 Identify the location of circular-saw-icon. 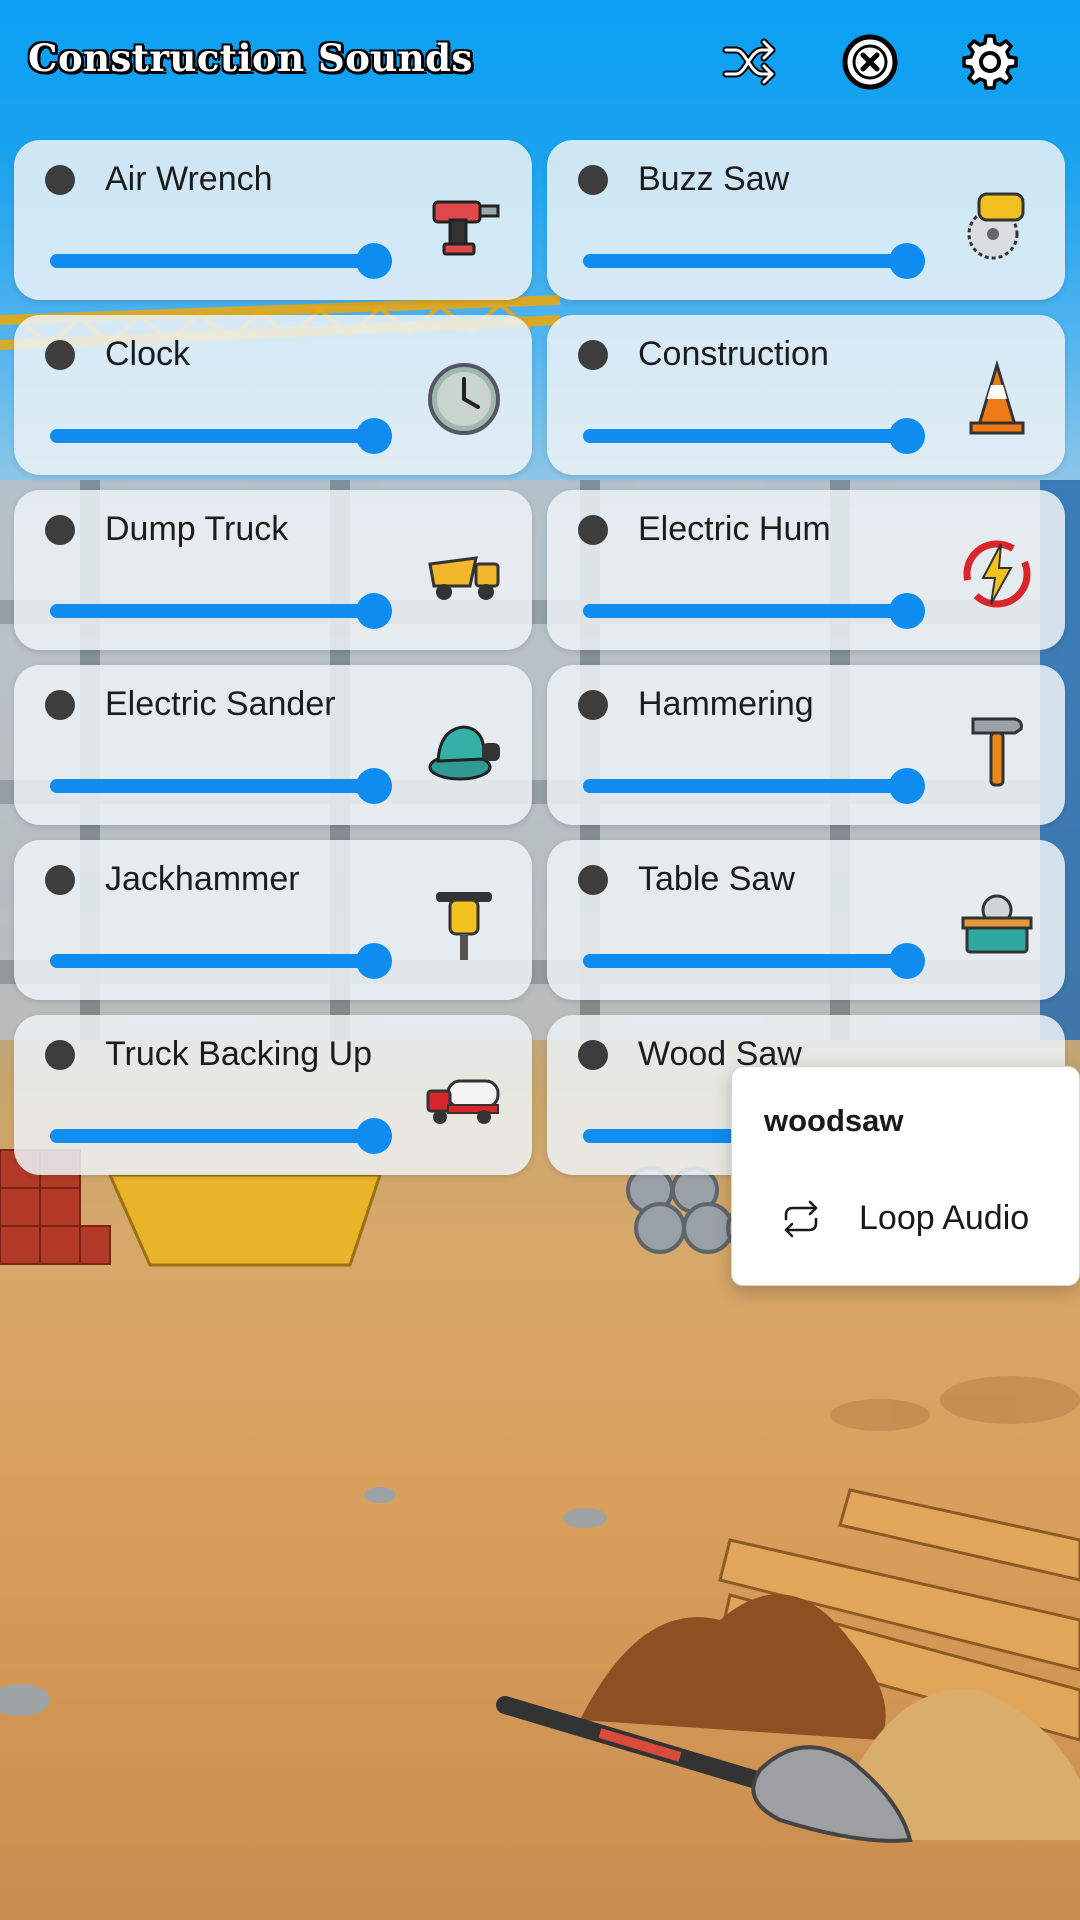
(997, 224).